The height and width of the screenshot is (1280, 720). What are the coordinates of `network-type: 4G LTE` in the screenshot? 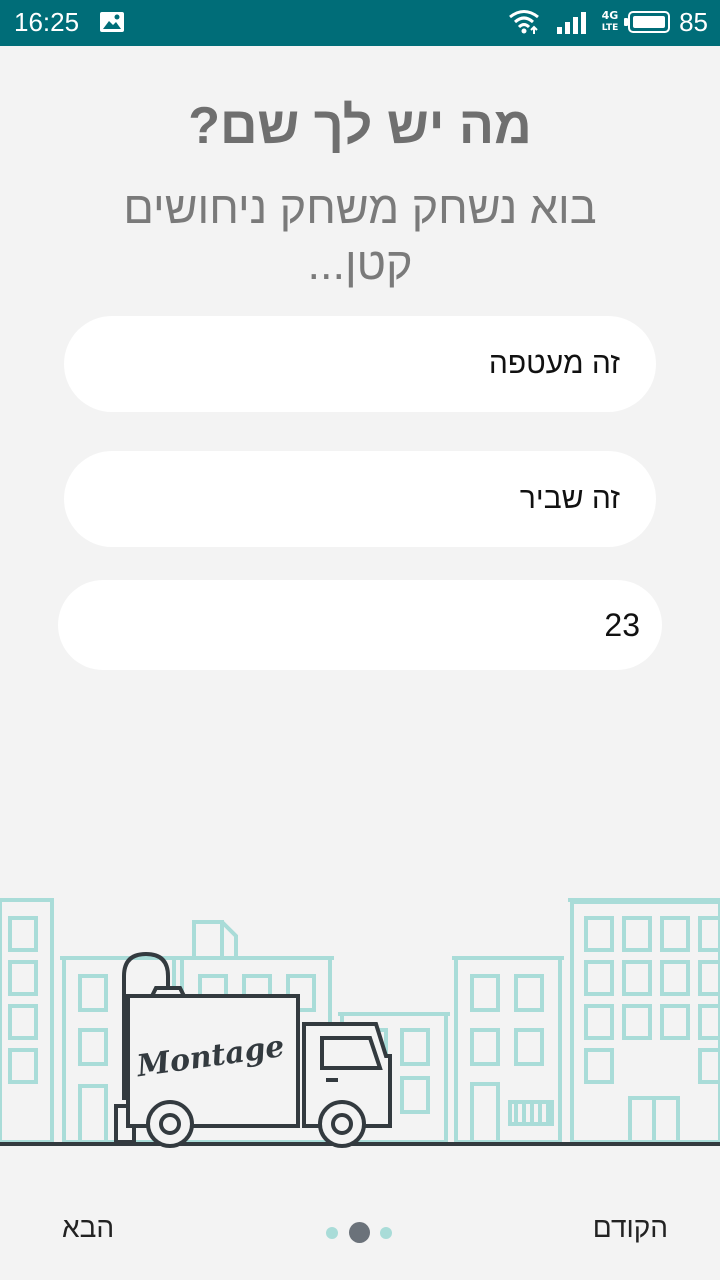 It's located at (610, 22).